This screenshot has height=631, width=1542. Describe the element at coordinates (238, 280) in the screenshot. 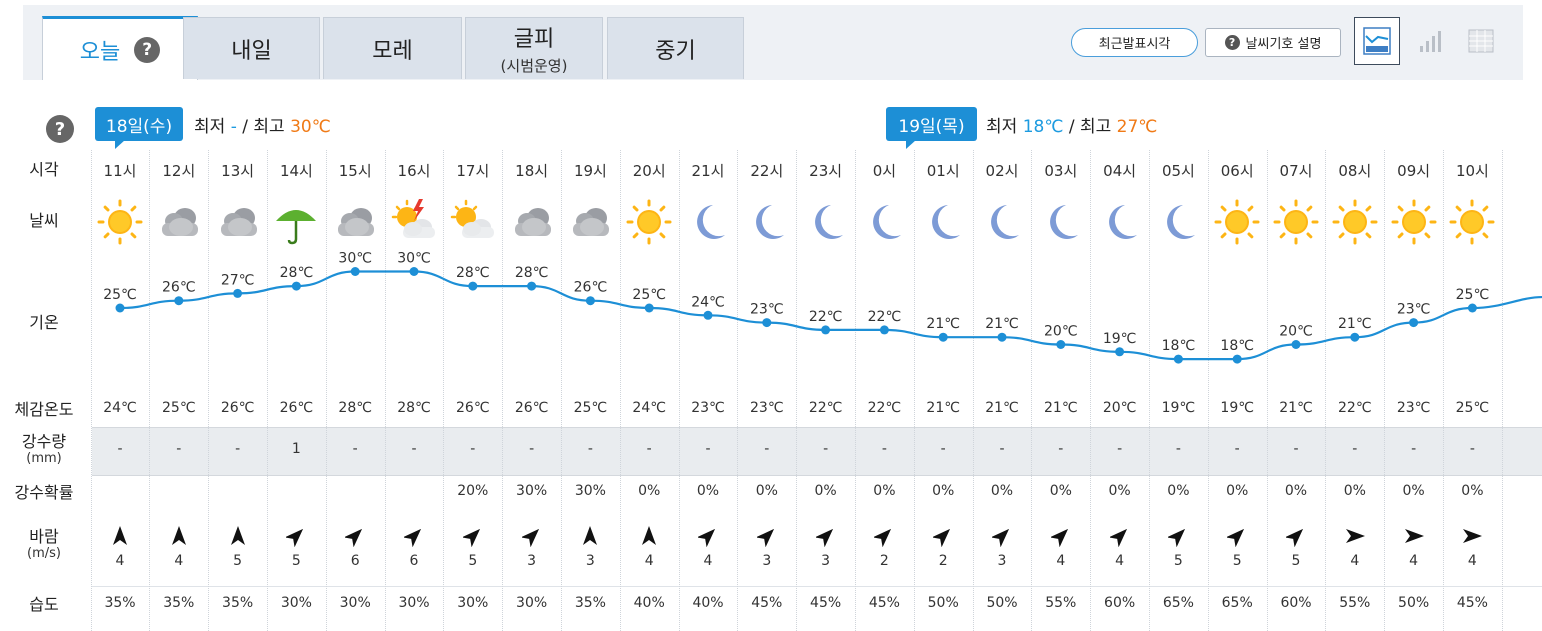

I see `temperature-label: 27℃` at that location.